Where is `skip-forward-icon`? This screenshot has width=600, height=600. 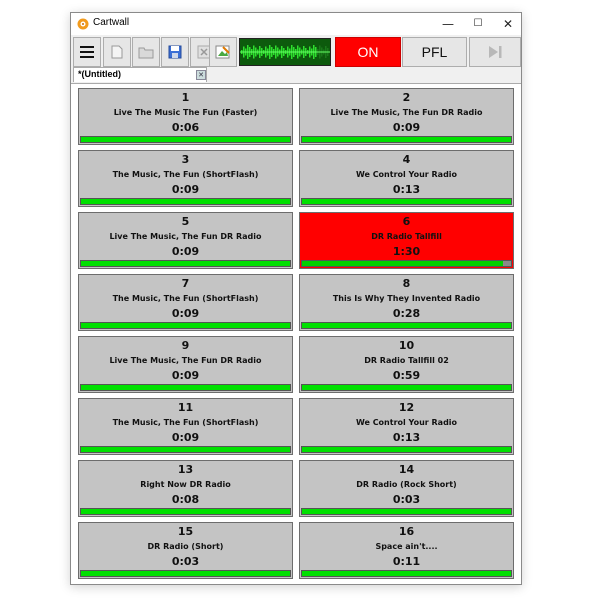 skip-forward-icon is located at coordinates (495, 52).